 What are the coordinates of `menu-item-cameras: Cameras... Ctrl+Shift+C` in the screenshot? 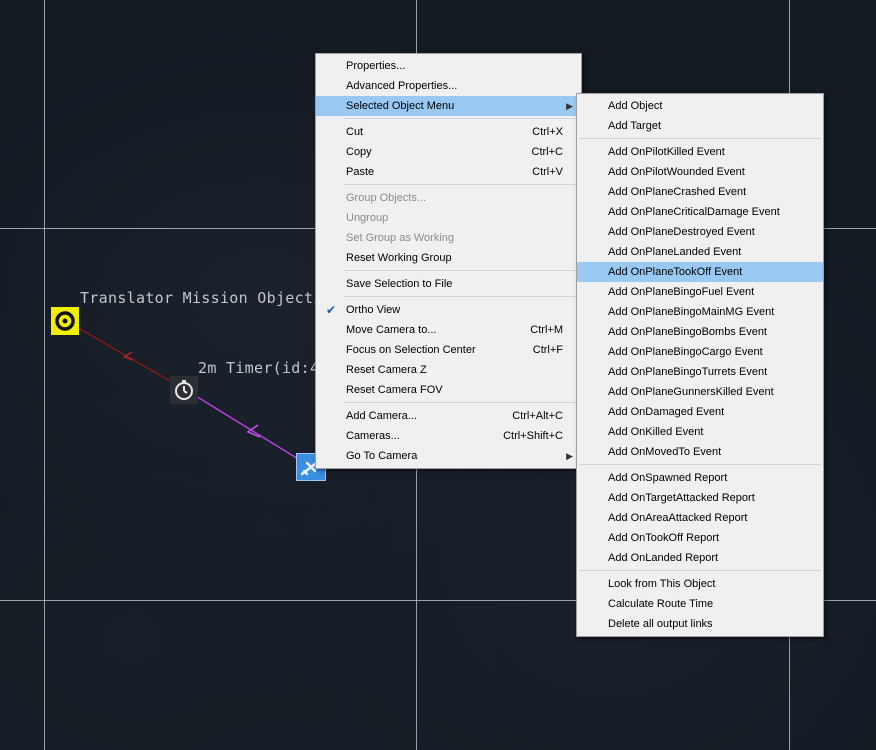 It's located at (448, 436).